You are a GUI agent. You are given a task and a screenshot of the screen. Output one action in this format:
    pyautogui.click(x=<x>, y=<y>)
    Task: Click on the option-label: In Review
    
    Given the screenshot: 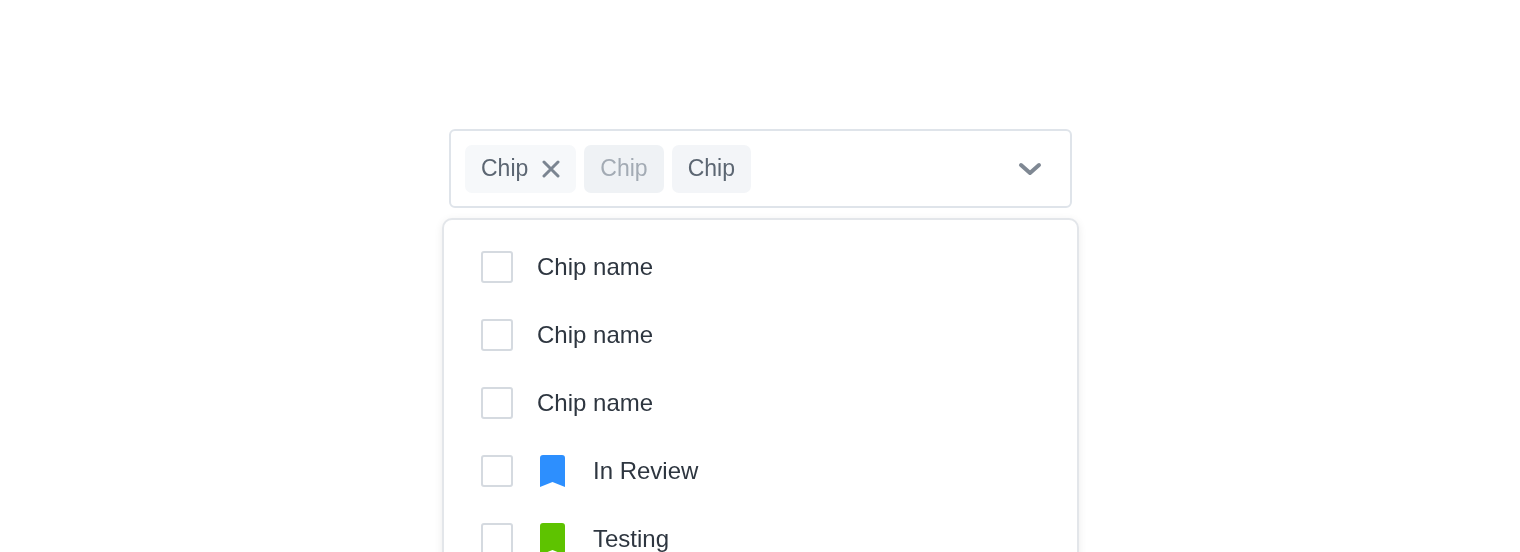 What is the action you would take?
    pyautogui.click(x=646, y=471)
    